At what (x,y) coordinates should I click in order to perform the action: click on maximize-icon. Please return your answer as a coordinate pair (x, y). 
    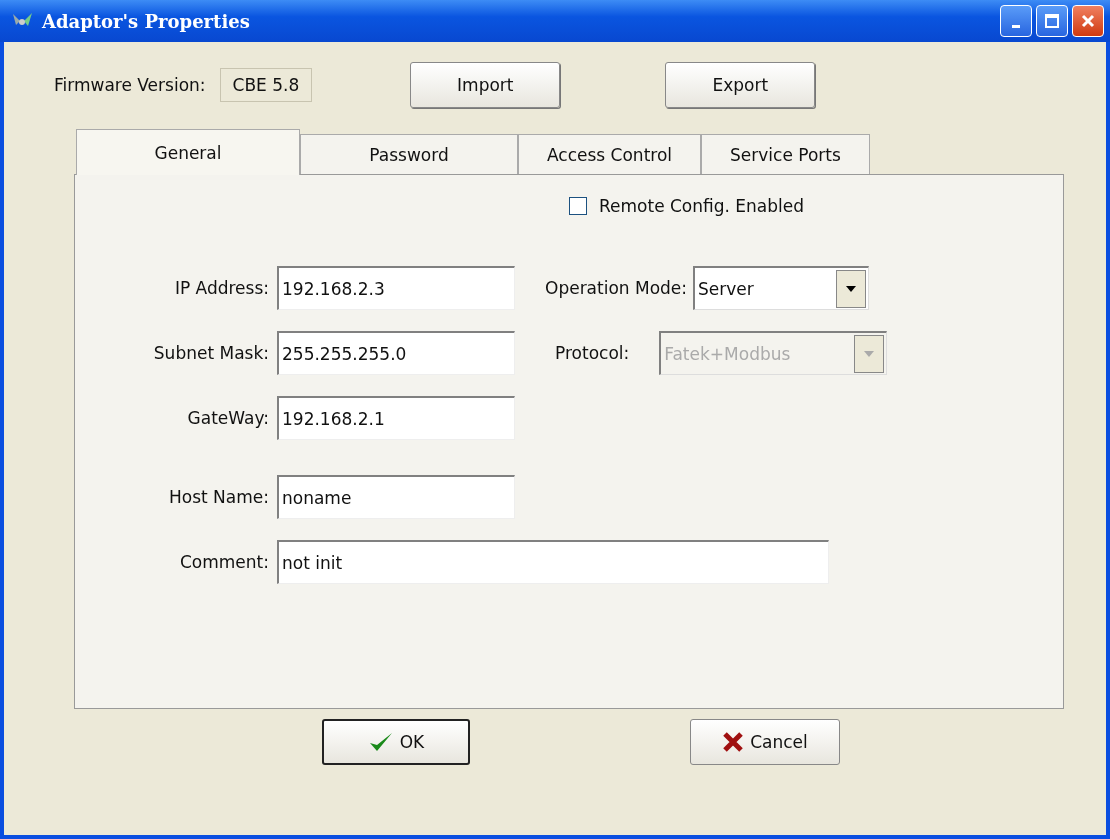
    Looking at the image, I should click on (1052, 21).